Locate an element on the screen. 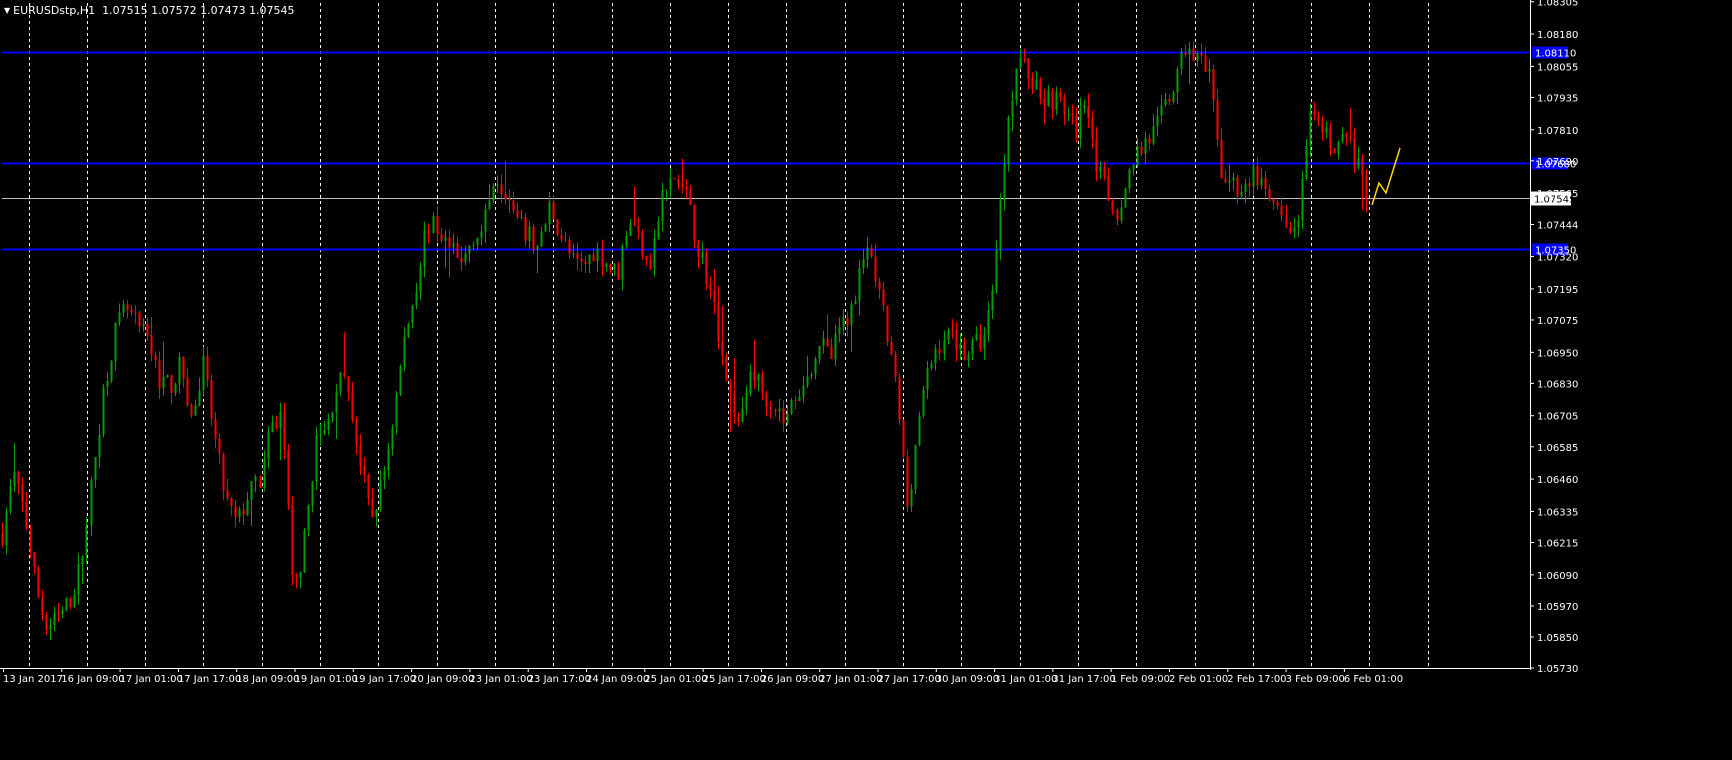 The image size is (1732, 760). time-tick-label: 17 Jan 01:00 is located at coordinates (151, 679).